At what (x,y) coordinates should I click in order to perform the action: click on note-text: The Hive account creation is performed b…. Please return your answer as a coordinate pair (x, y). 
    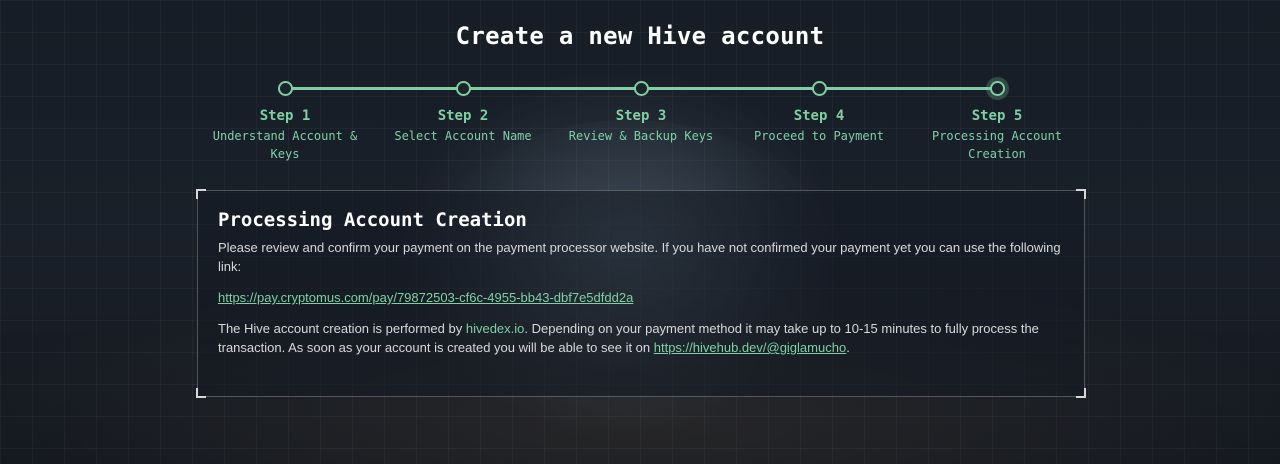
    Looking at the image, I should click on (342, 328).